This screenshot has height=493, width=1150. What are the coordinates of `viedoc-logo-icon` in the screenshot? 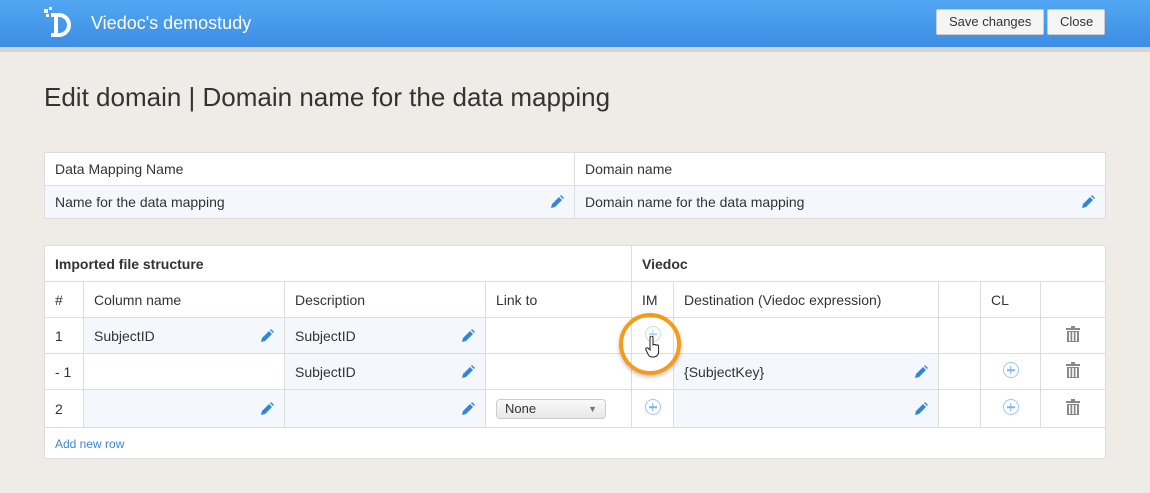 It's located at (57, 22).